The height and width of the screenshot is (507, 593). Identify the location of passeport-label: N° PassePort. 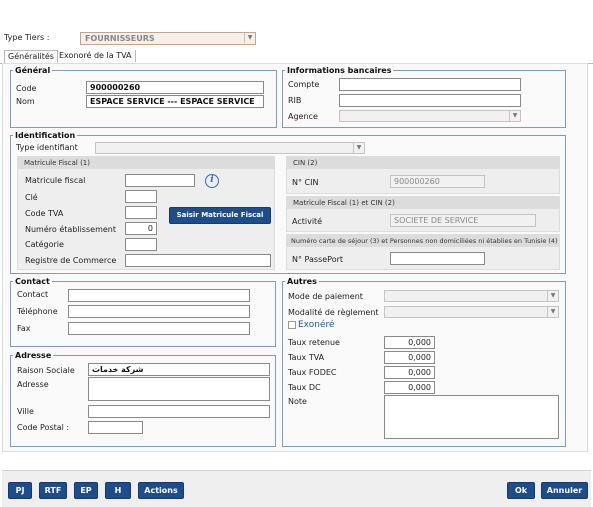
(318, 259).